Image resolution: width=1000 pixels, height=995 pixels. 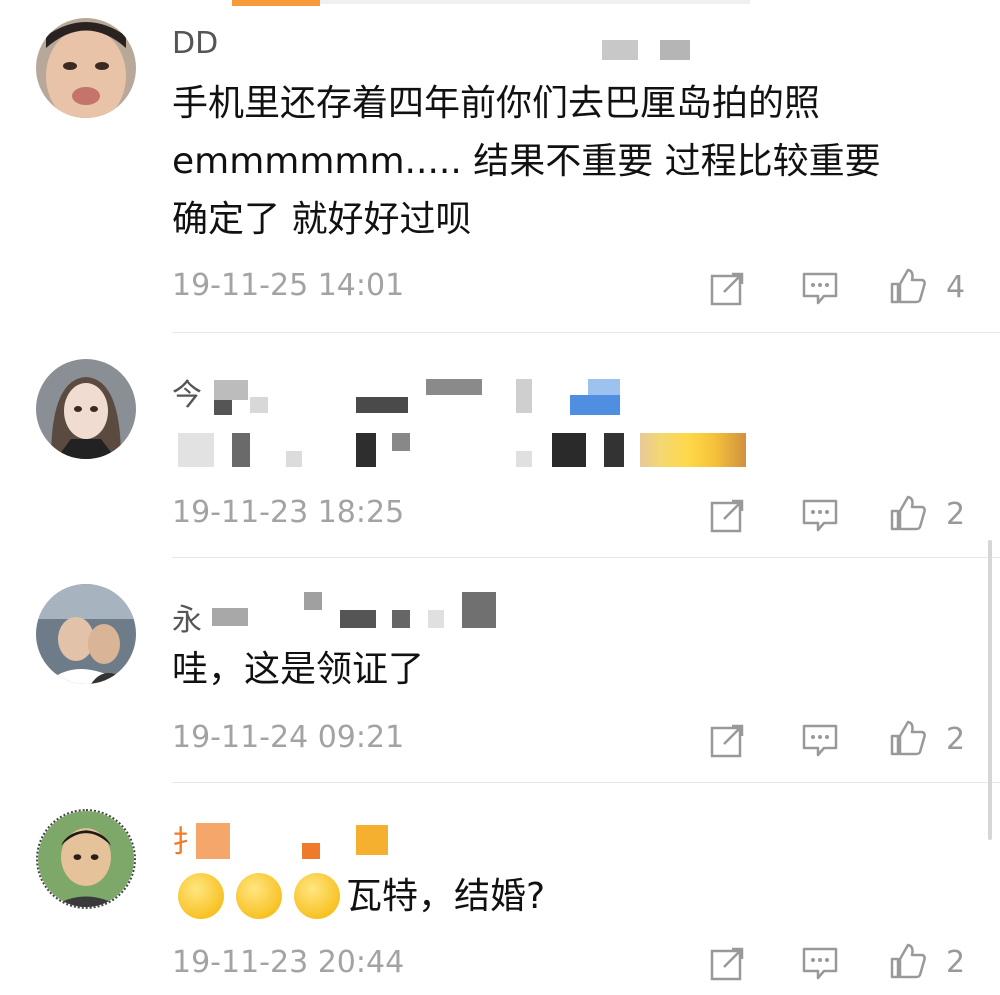 What do you see at coordinates (288, 512) in the screenshot?
I see `timestamp: 19-11-23 18:25` at bounding box center [288, 512].